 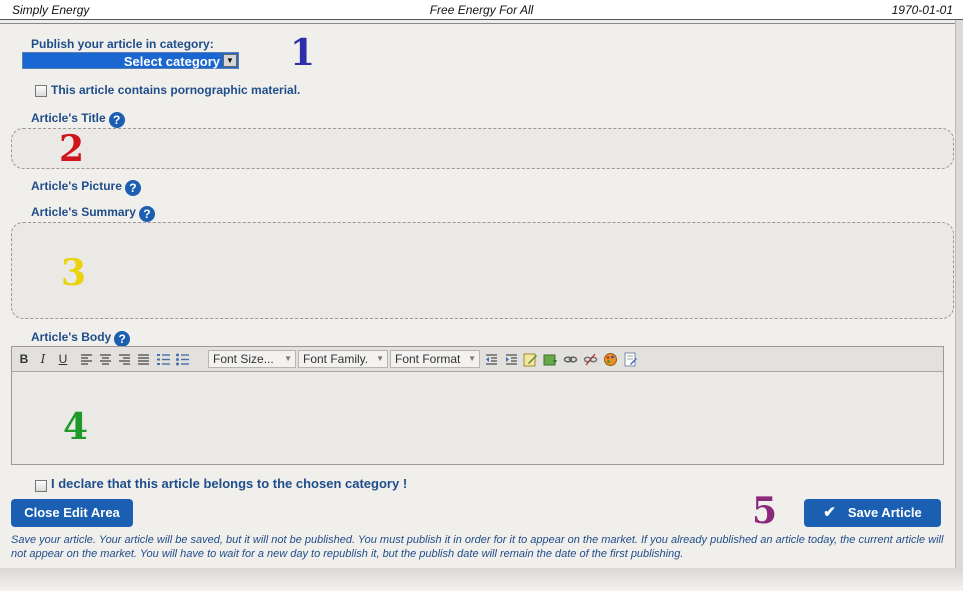 What do you see at coordinates (76, 186) in the screenshot?
I see `picture-label-text: Article's Picture` at bounding box center [76, 186].